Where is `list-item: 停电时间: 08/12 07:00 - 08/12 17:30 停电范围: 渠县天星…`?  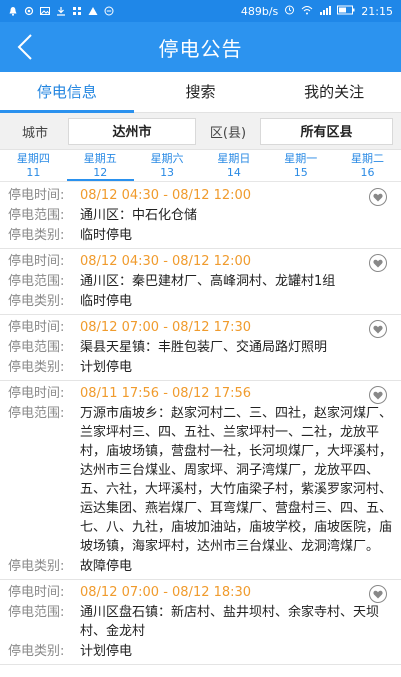
list-item: 停电时间: 08/12 07:00 - 08/12 17:30 停电范围: 渠县天星… is located at coordinates (200, 348).